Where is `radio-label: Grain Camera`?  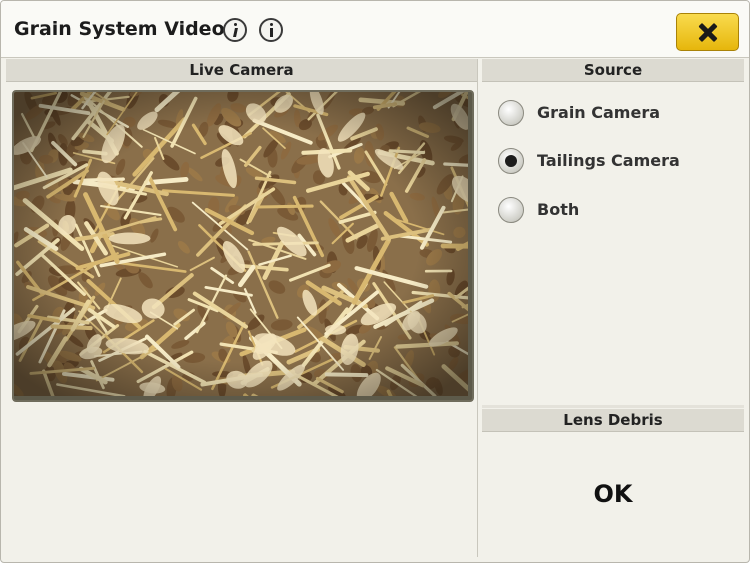
radio-label: Grain Camera is located at coordinates (599, 112).